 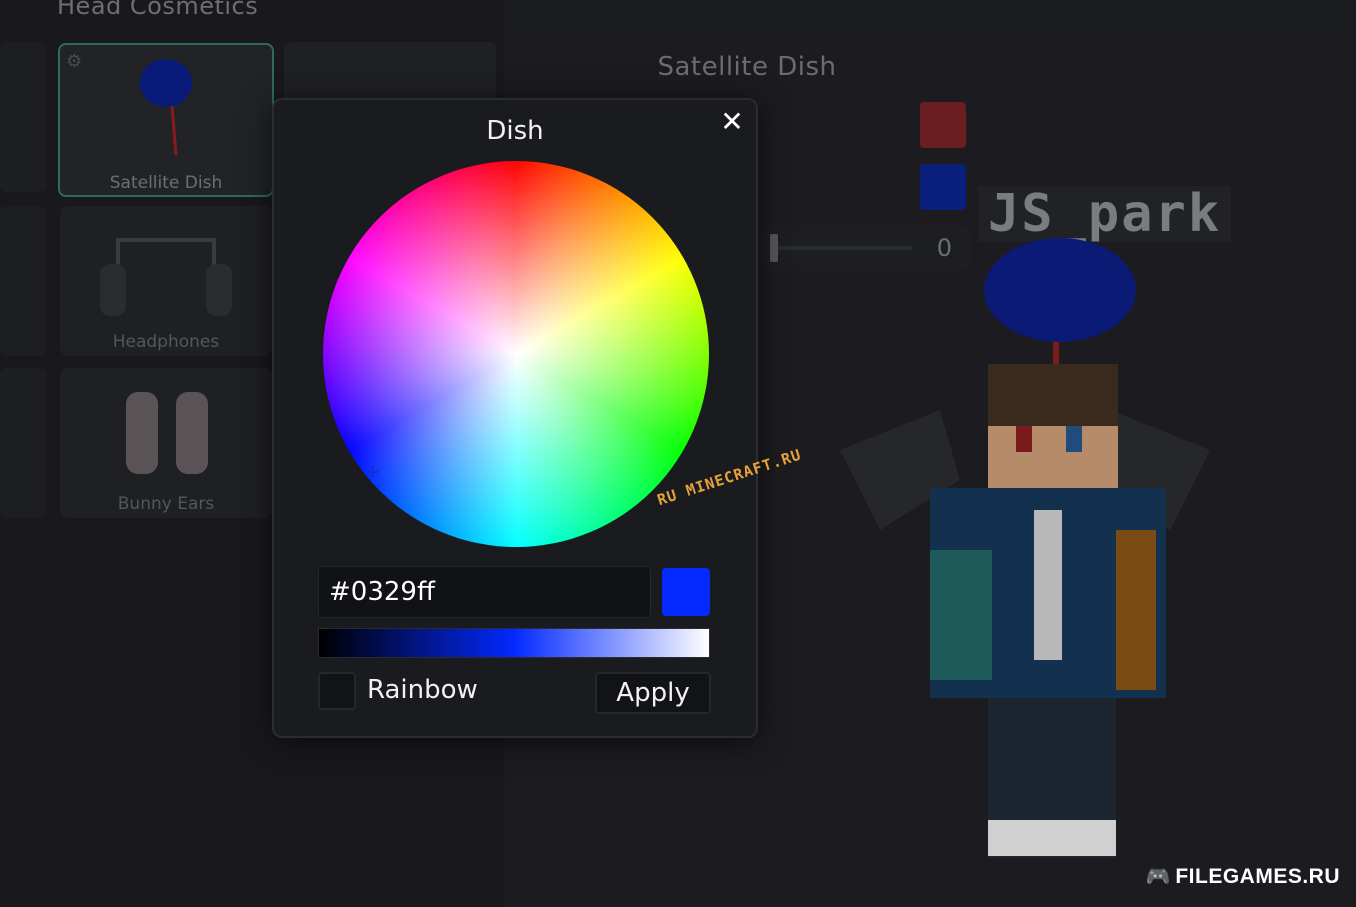 I want to click on bunny-ears-thumbnail, so click(x=167, y=433).